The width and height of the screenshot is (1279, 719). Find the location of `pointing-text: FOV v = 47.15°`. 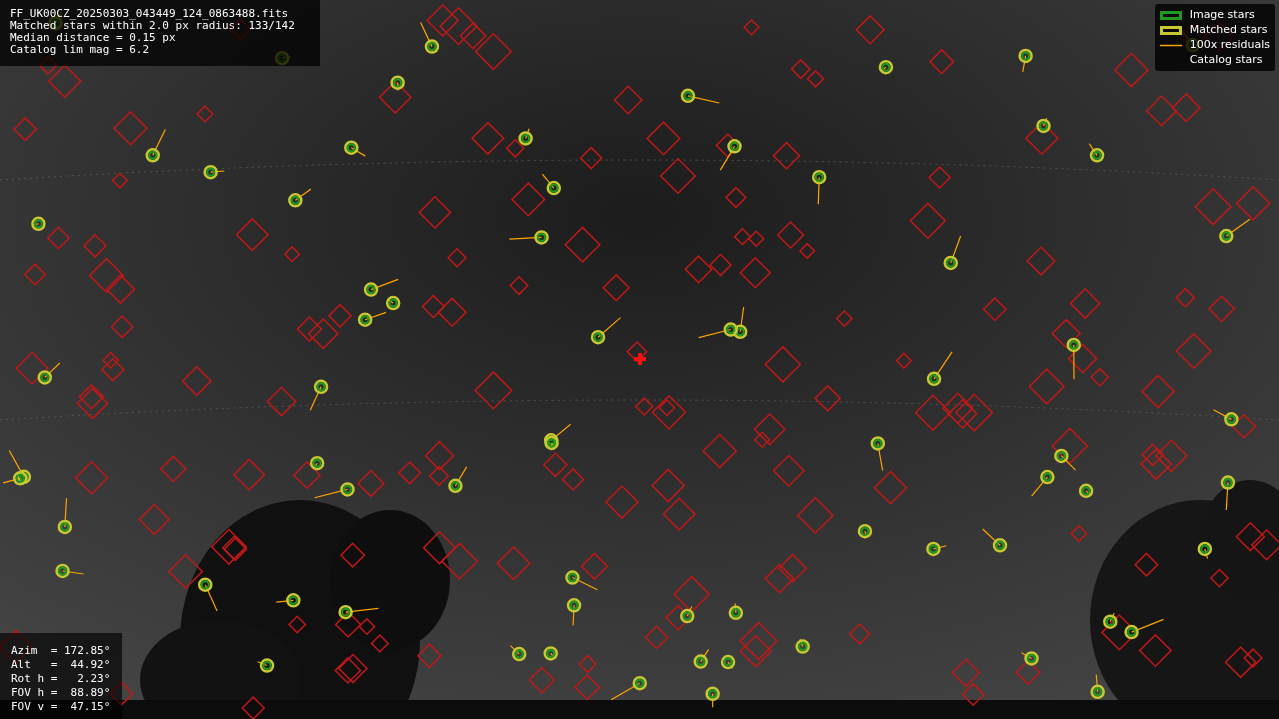

pointing-text: FOV v = 47.15° is located at coordinates (61, 707).